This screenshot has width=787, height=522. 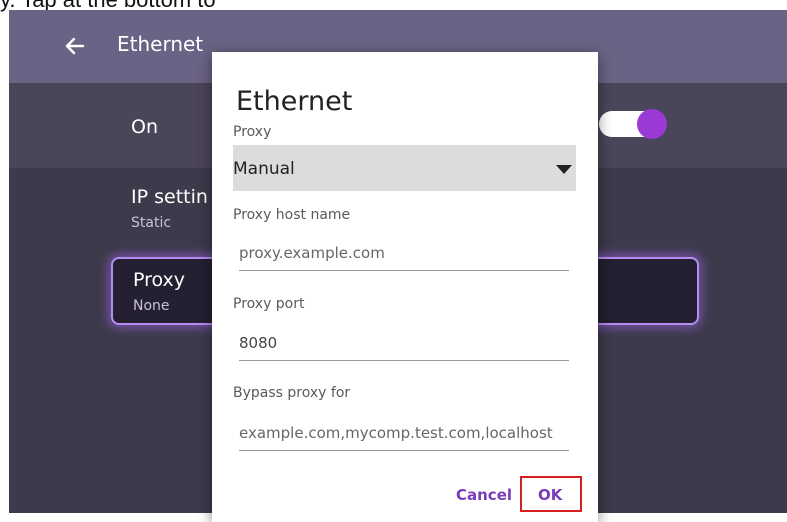 I want to click on caret-down-icon, so click(x=564, y=169).